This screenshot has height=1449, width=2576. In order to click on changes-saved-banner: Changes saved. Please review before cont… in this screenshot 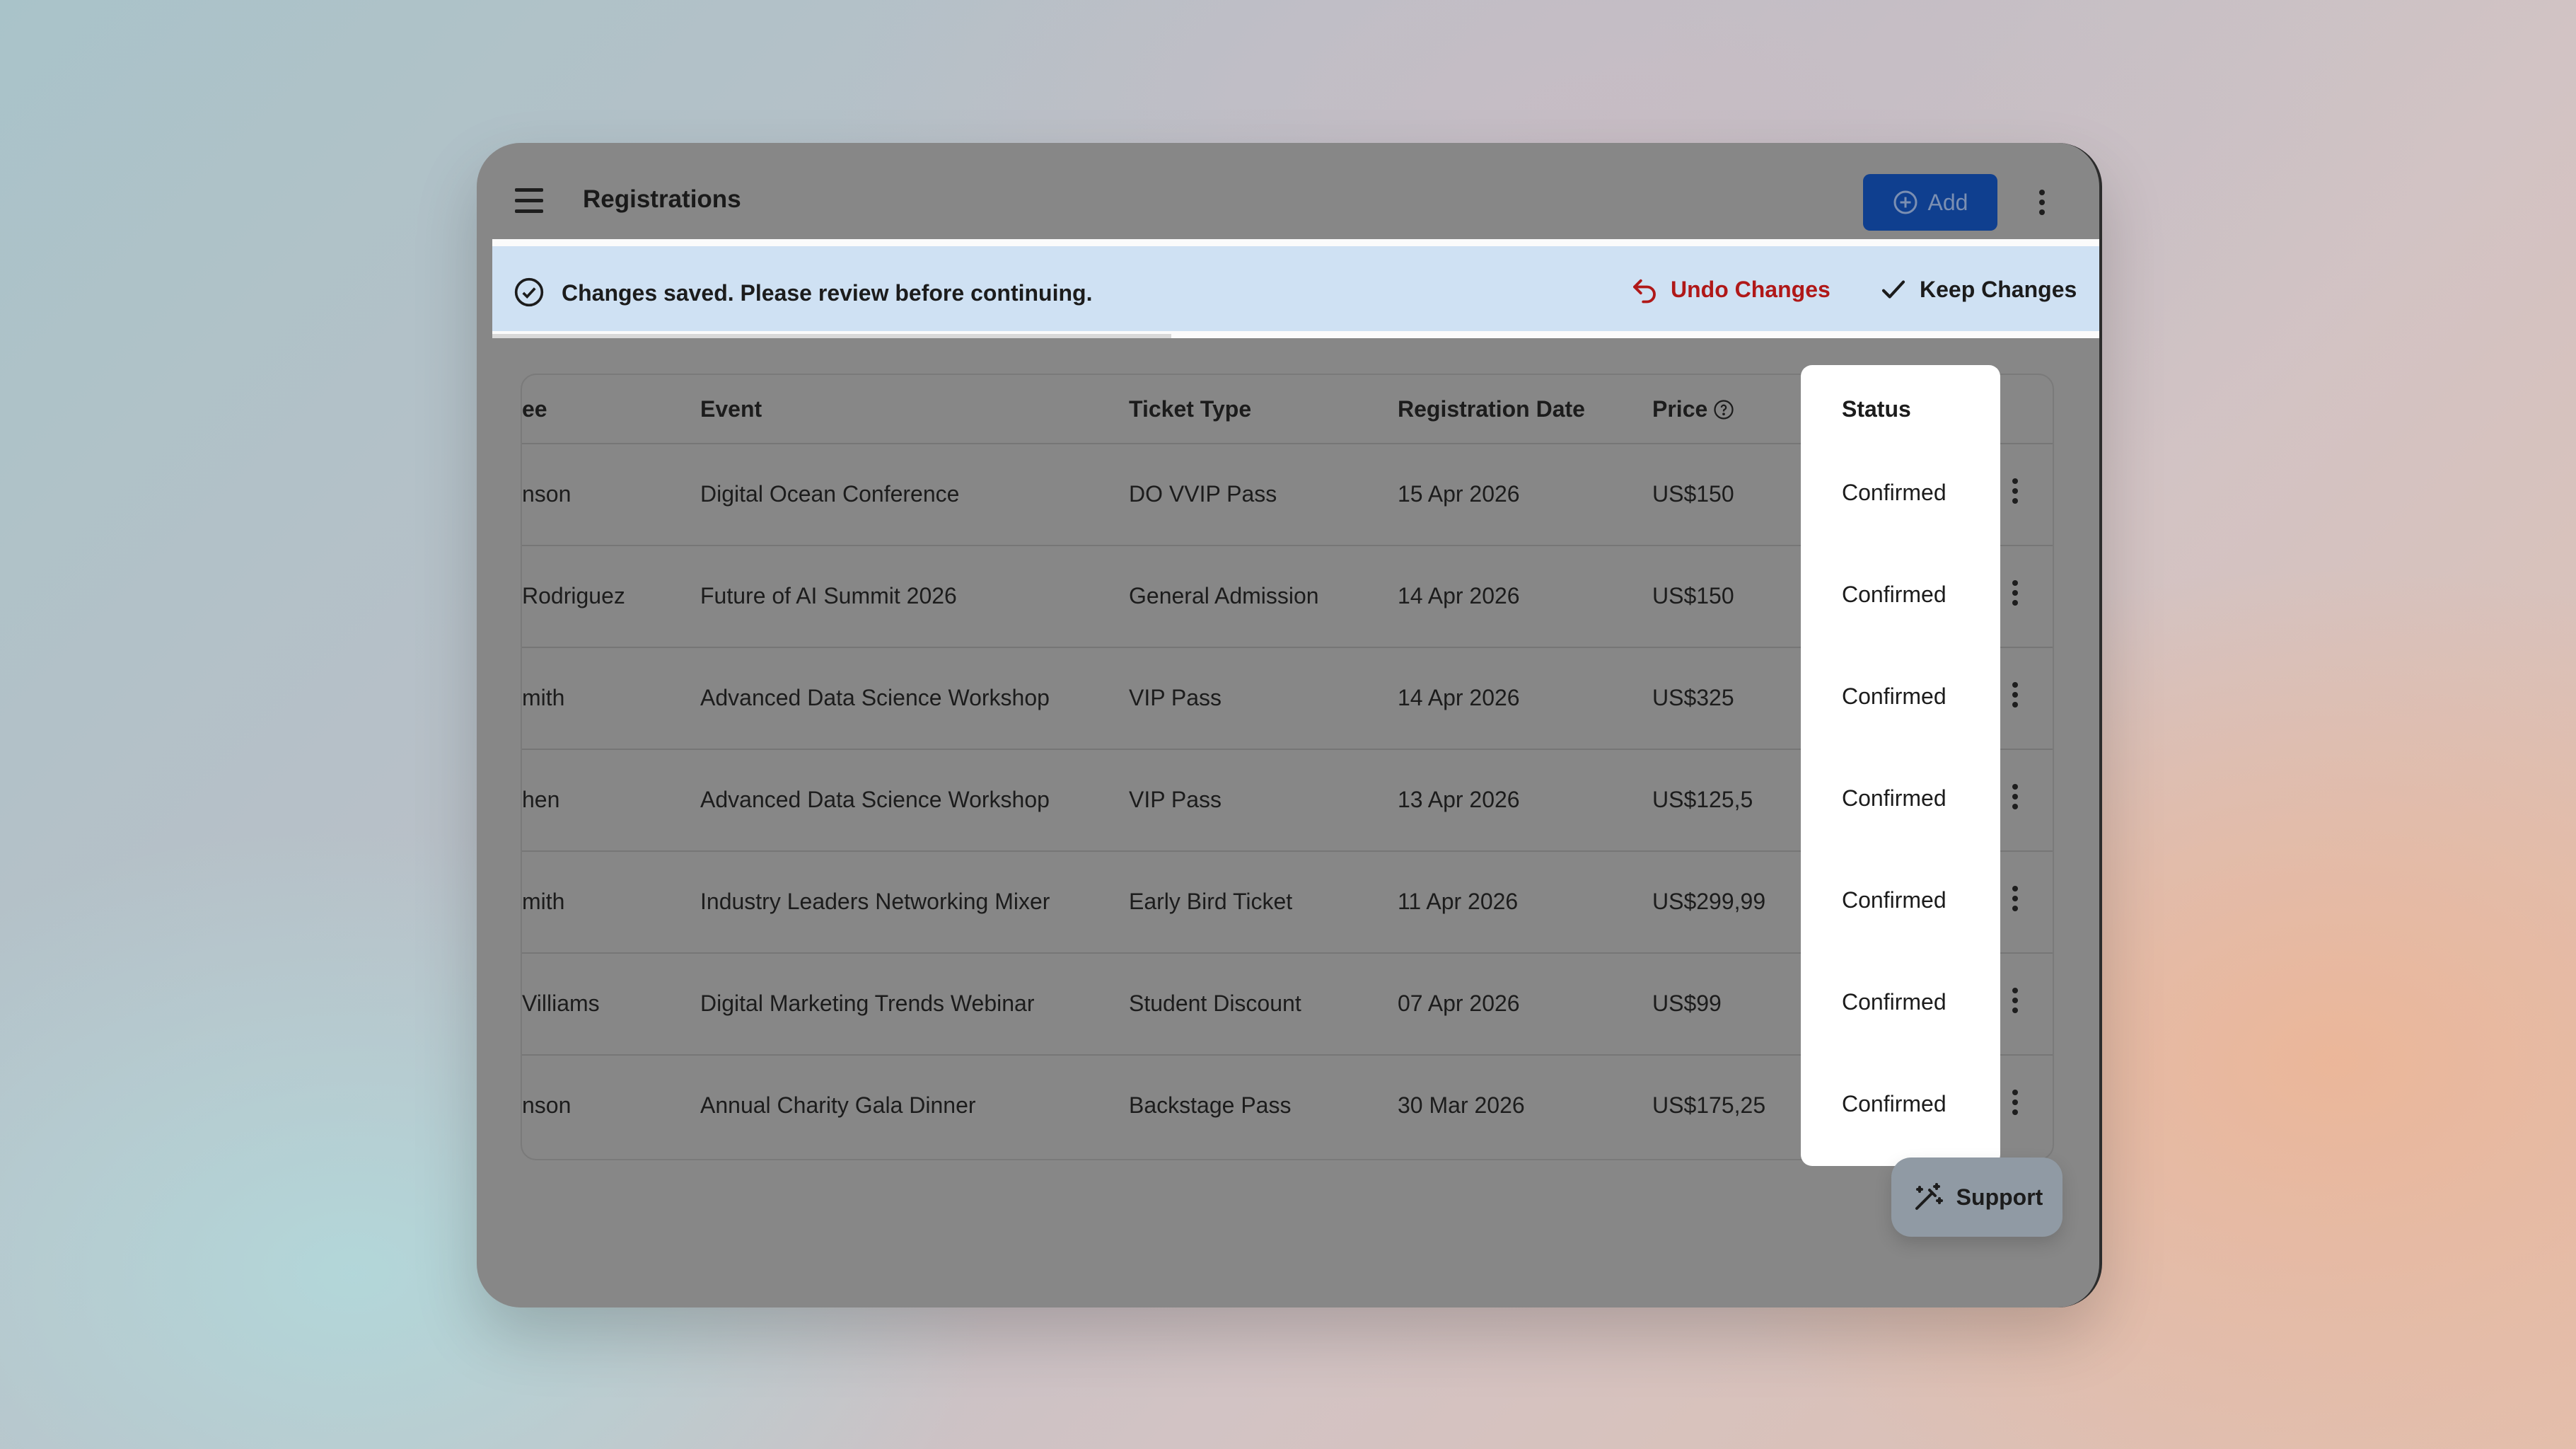, I will do `click(1295, 288)`.